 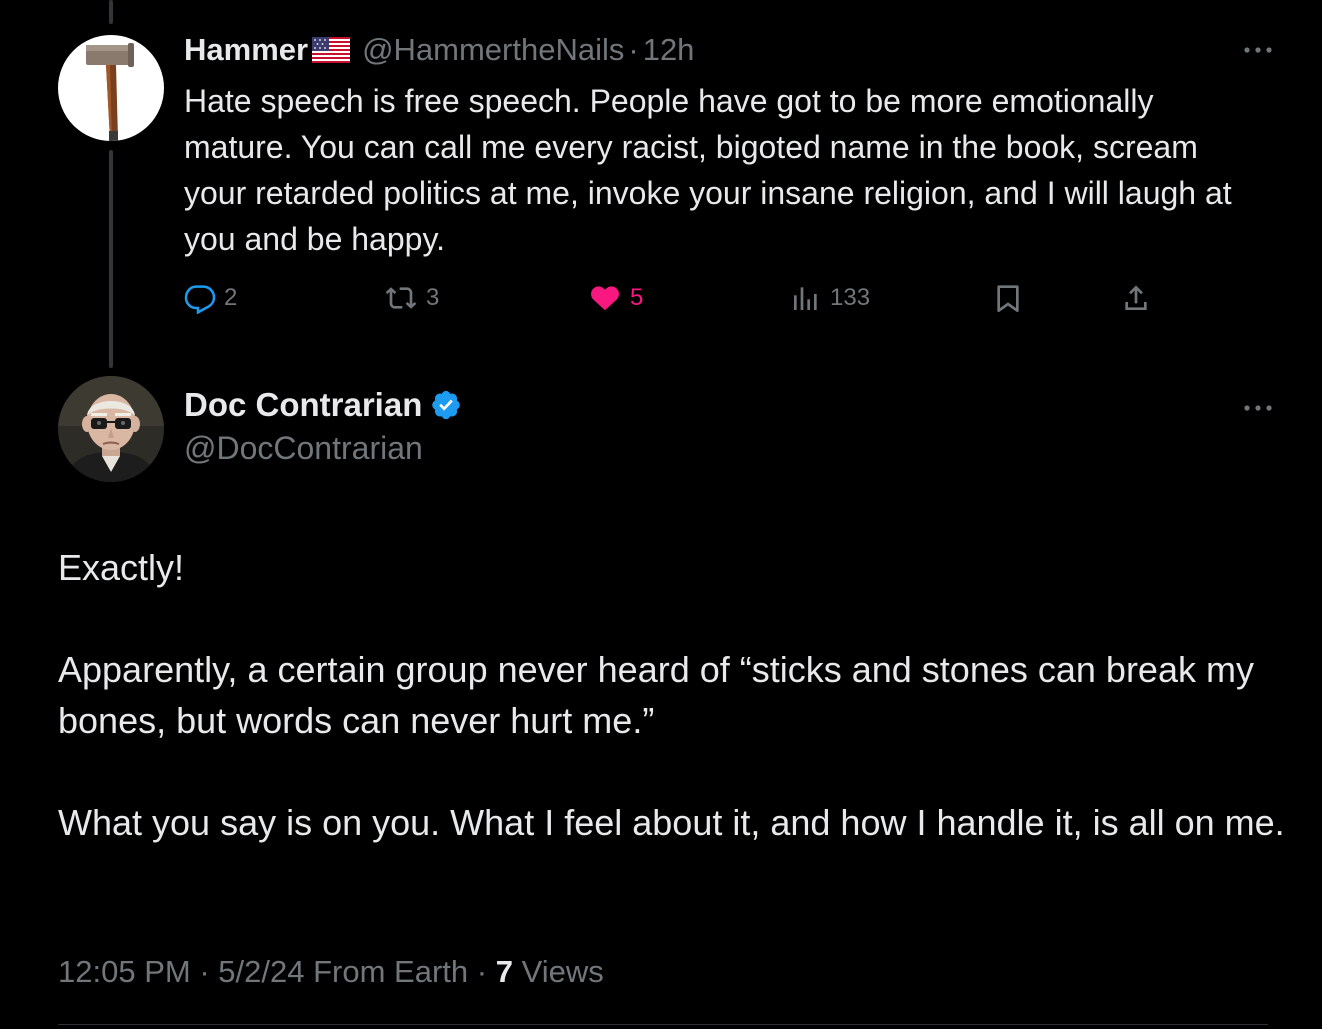 I want to click on views-button: 133, so click(x=830, y=298).